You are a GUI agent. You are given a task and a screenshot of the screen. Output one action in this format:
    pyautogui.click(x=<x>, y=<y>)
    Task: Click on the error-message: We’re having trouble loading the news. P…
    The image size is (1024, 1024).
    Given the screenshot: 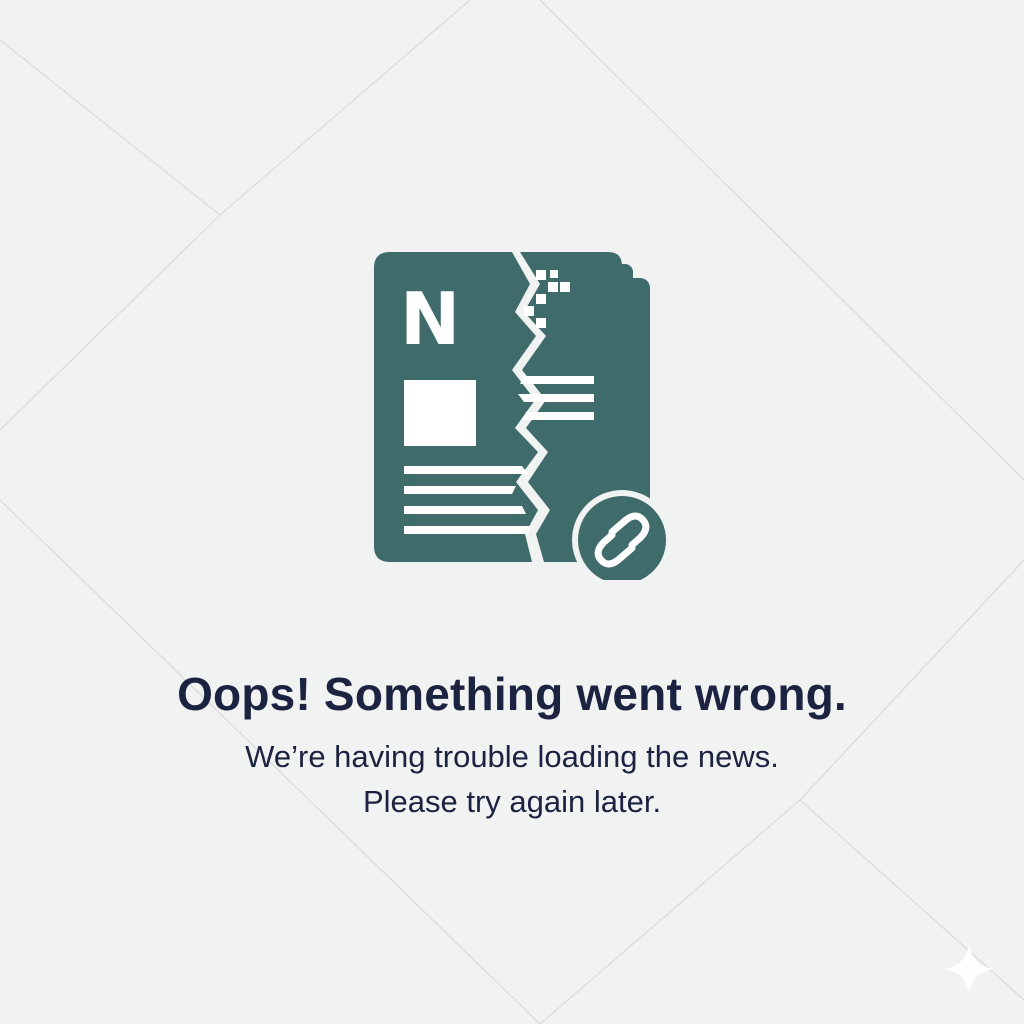 What is the action you would take?
    pyautogui.click(x=512, y=779)
    